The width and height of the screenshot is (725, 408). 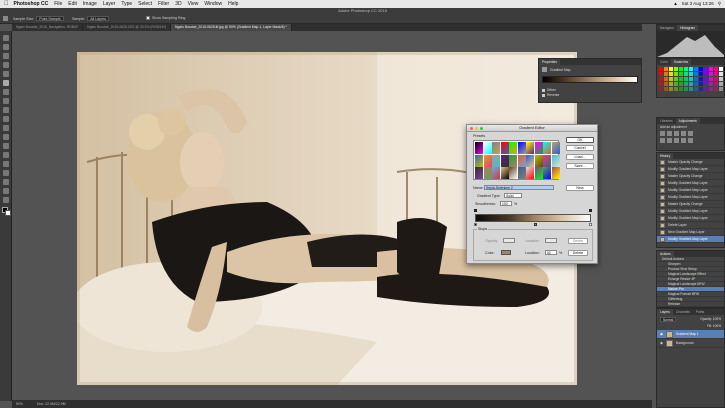 I want to click on doc-size: Doc: 22.9M/22.9M, so click(x=51, y=404).